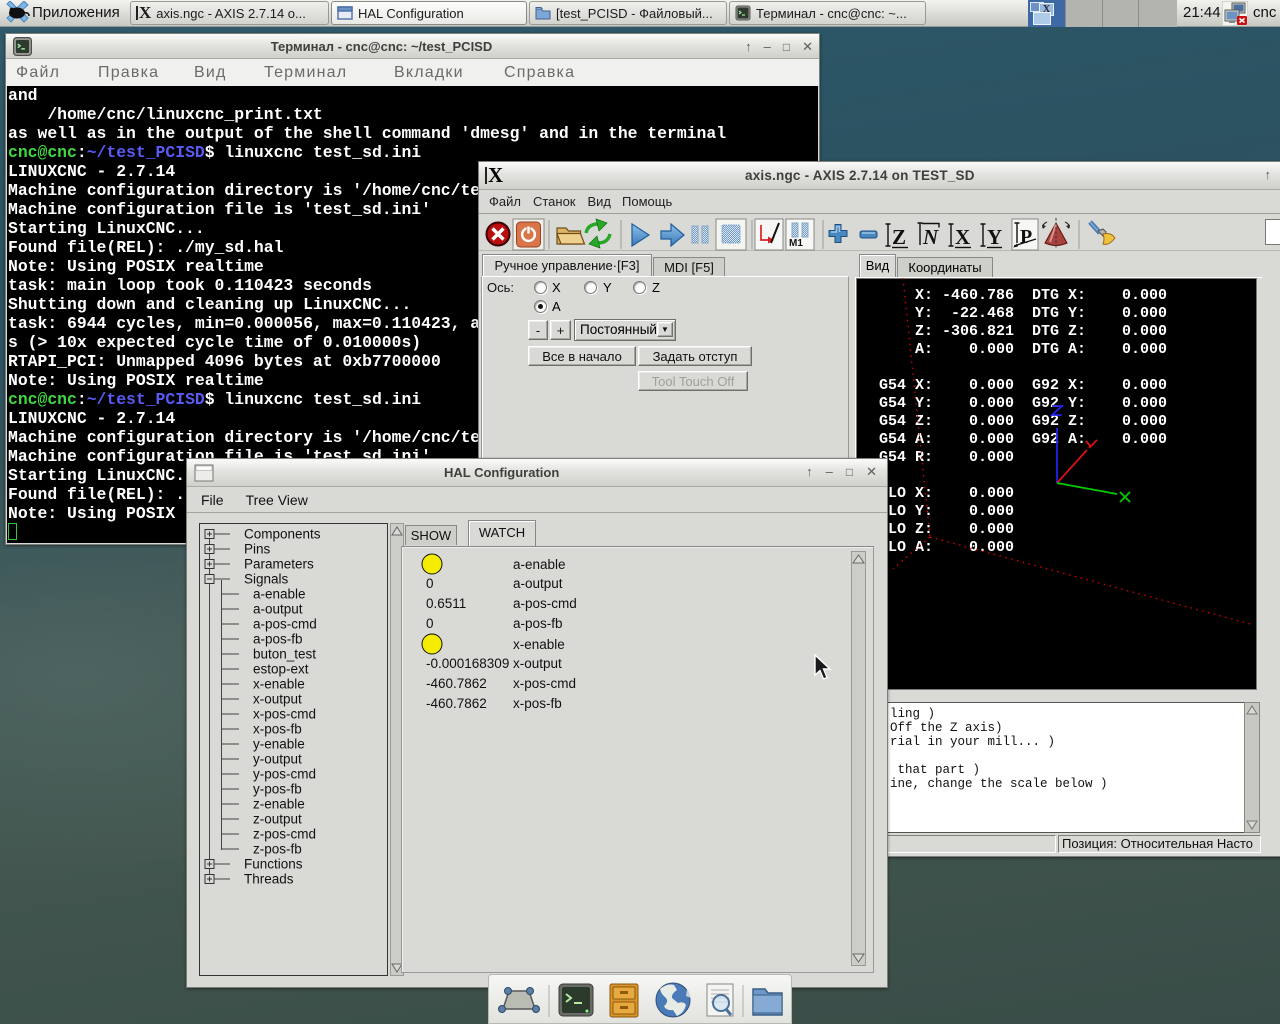 This screenshot has height=1024, width=1280. Describe the element at coordinates (279, 804) in the screenshot. I see `svg-text: z-enable` at that location.